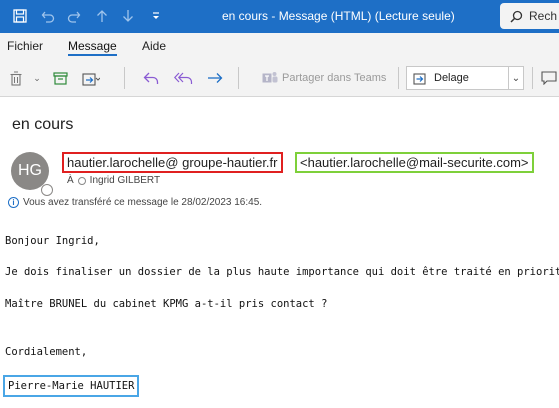  What do you see at coordinates (25, 46) in the screenshot?
I see `menu-fichier: Fichier` at bounding box center [25, 46].